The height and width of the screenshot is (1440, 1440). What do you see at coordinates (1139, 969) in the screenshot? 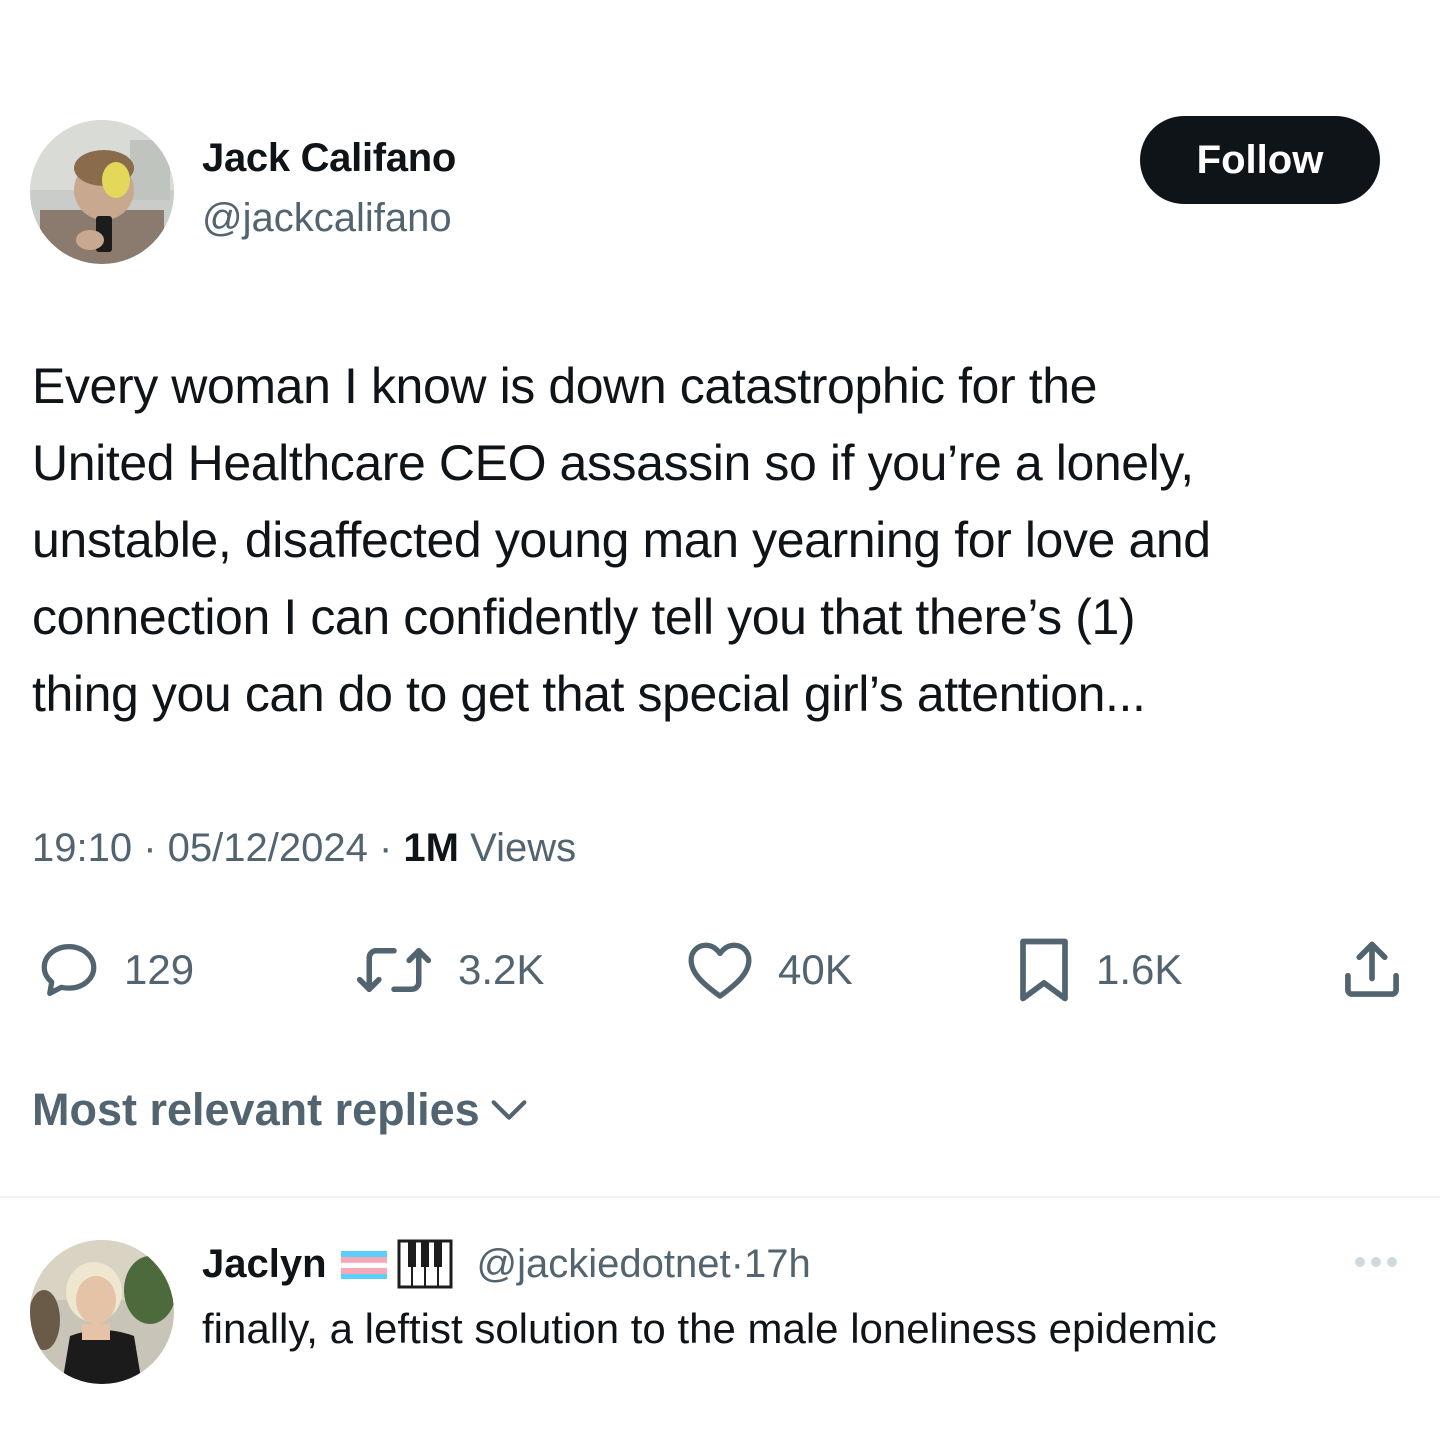
I see `bookmark-count: 1.6K` at bounding box center [1139, 969].